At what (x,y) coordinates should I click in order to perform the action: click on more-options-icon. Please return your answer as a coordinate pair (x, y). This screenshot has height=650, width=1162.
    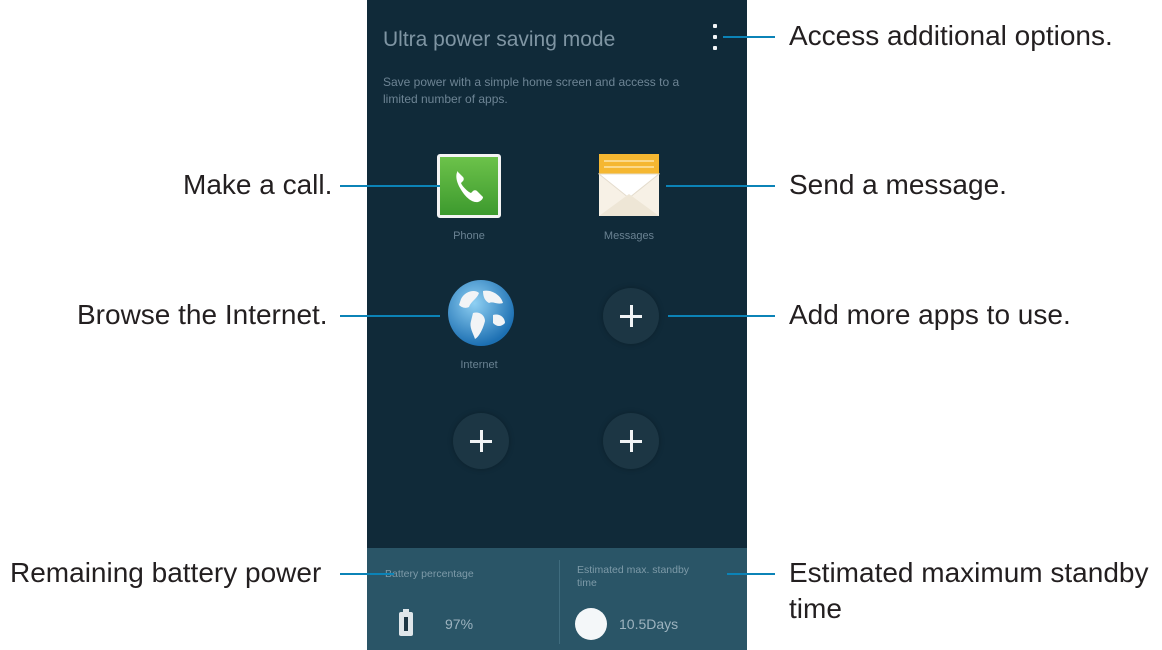
    Looking at the image, I should click on (715, 37).